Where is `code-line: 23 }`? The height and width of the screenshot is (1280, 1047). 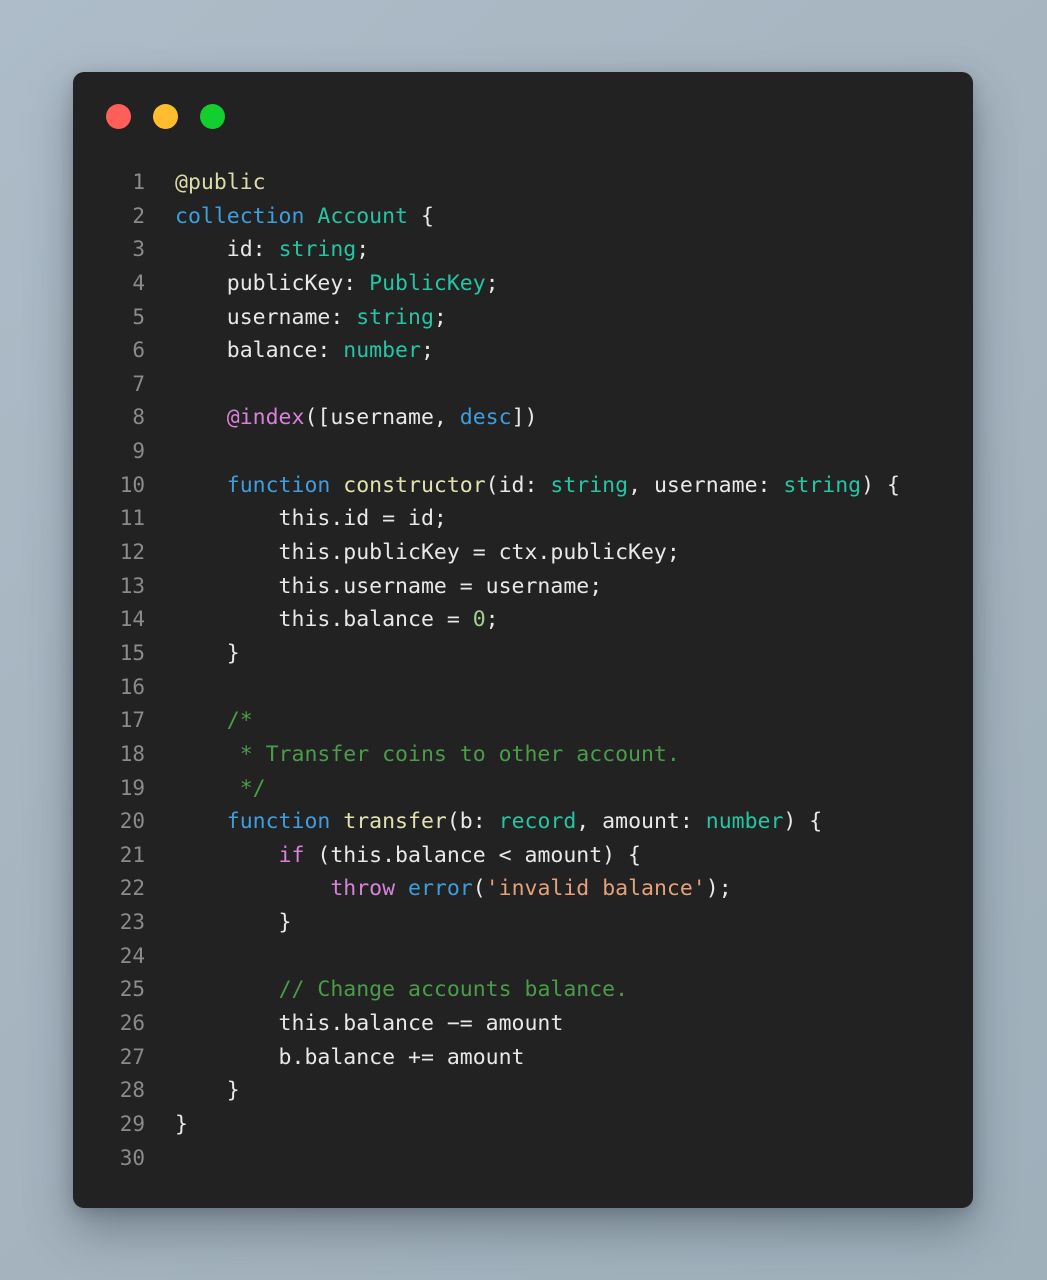
code-line: 23 } is located at coordinates (523, 923).